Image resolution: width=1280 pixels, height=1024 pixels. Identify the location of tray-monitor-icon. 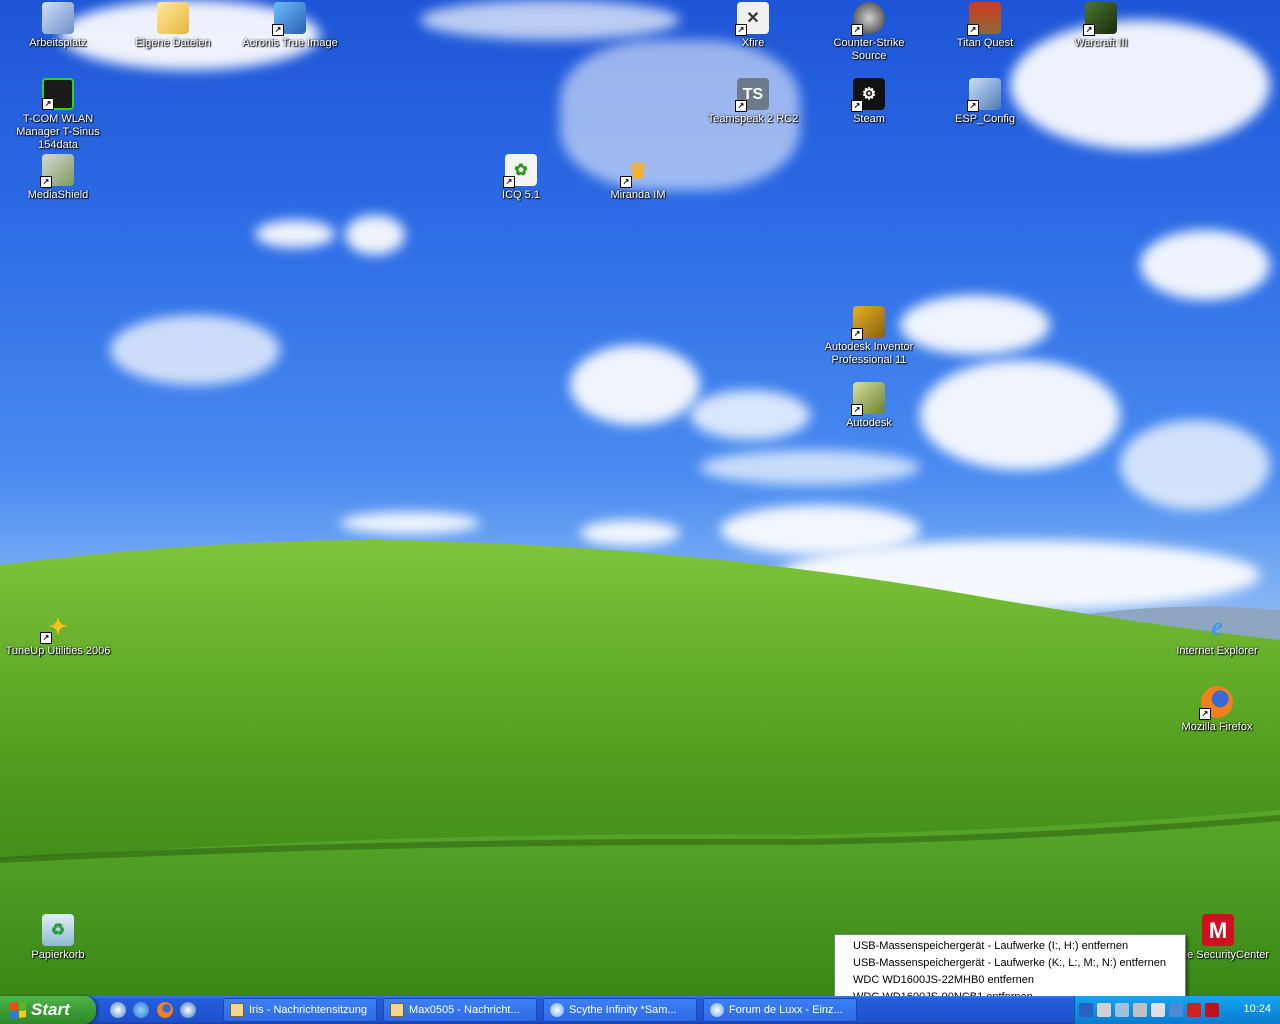
(1158, 1010).